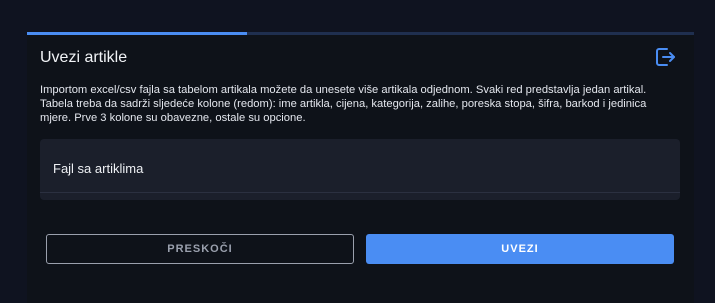 The width and height of the screenshot is (715, 303). I want to click on exit-icon, so click(665, 57).